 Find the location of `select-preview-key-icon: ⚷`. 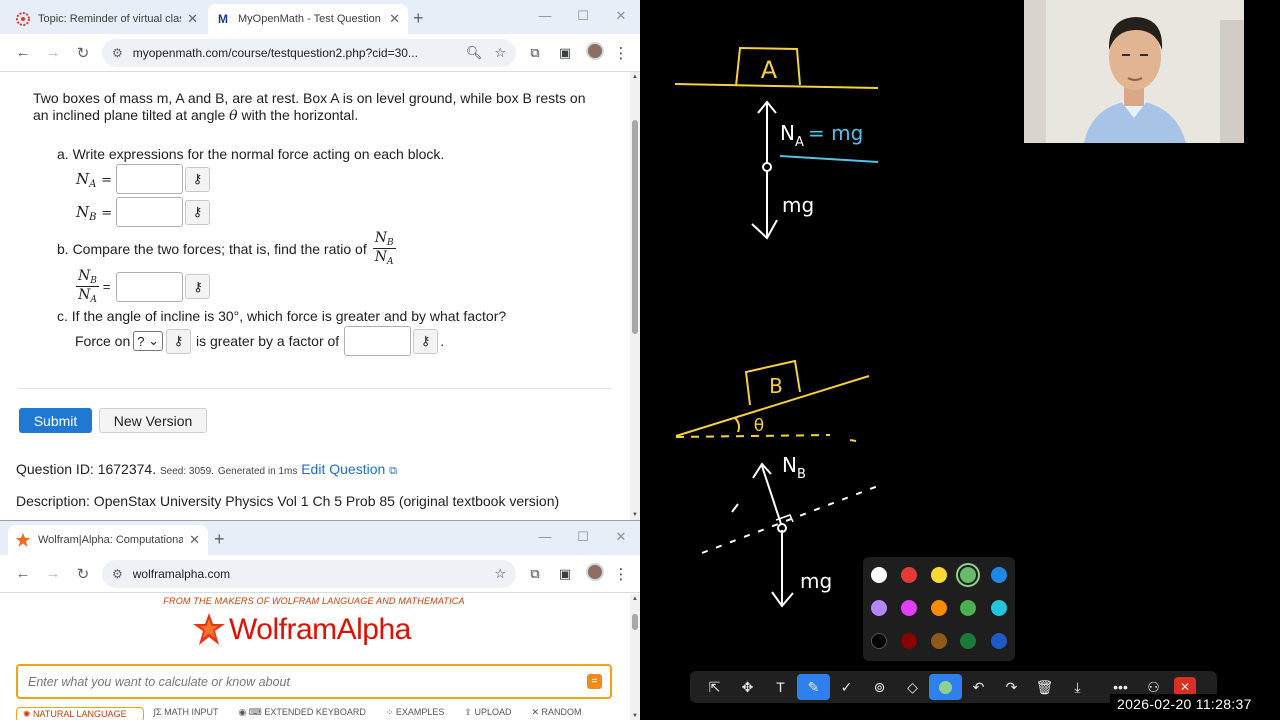

select-preview-key-icon: ⚷ is located at coordinates (178, 341).